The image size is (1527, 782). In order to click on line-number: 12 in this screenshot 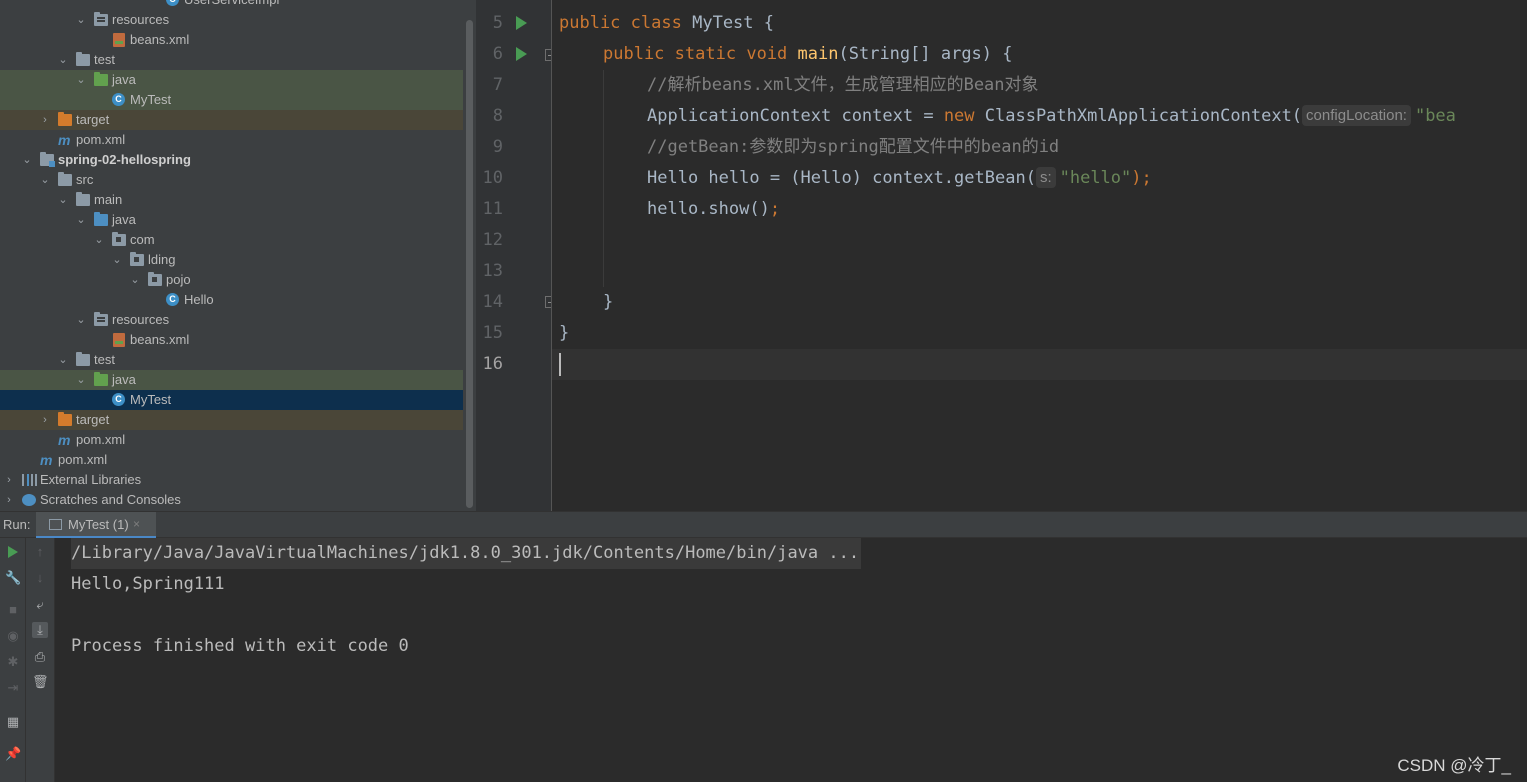, I will do `click(492, 240)`.